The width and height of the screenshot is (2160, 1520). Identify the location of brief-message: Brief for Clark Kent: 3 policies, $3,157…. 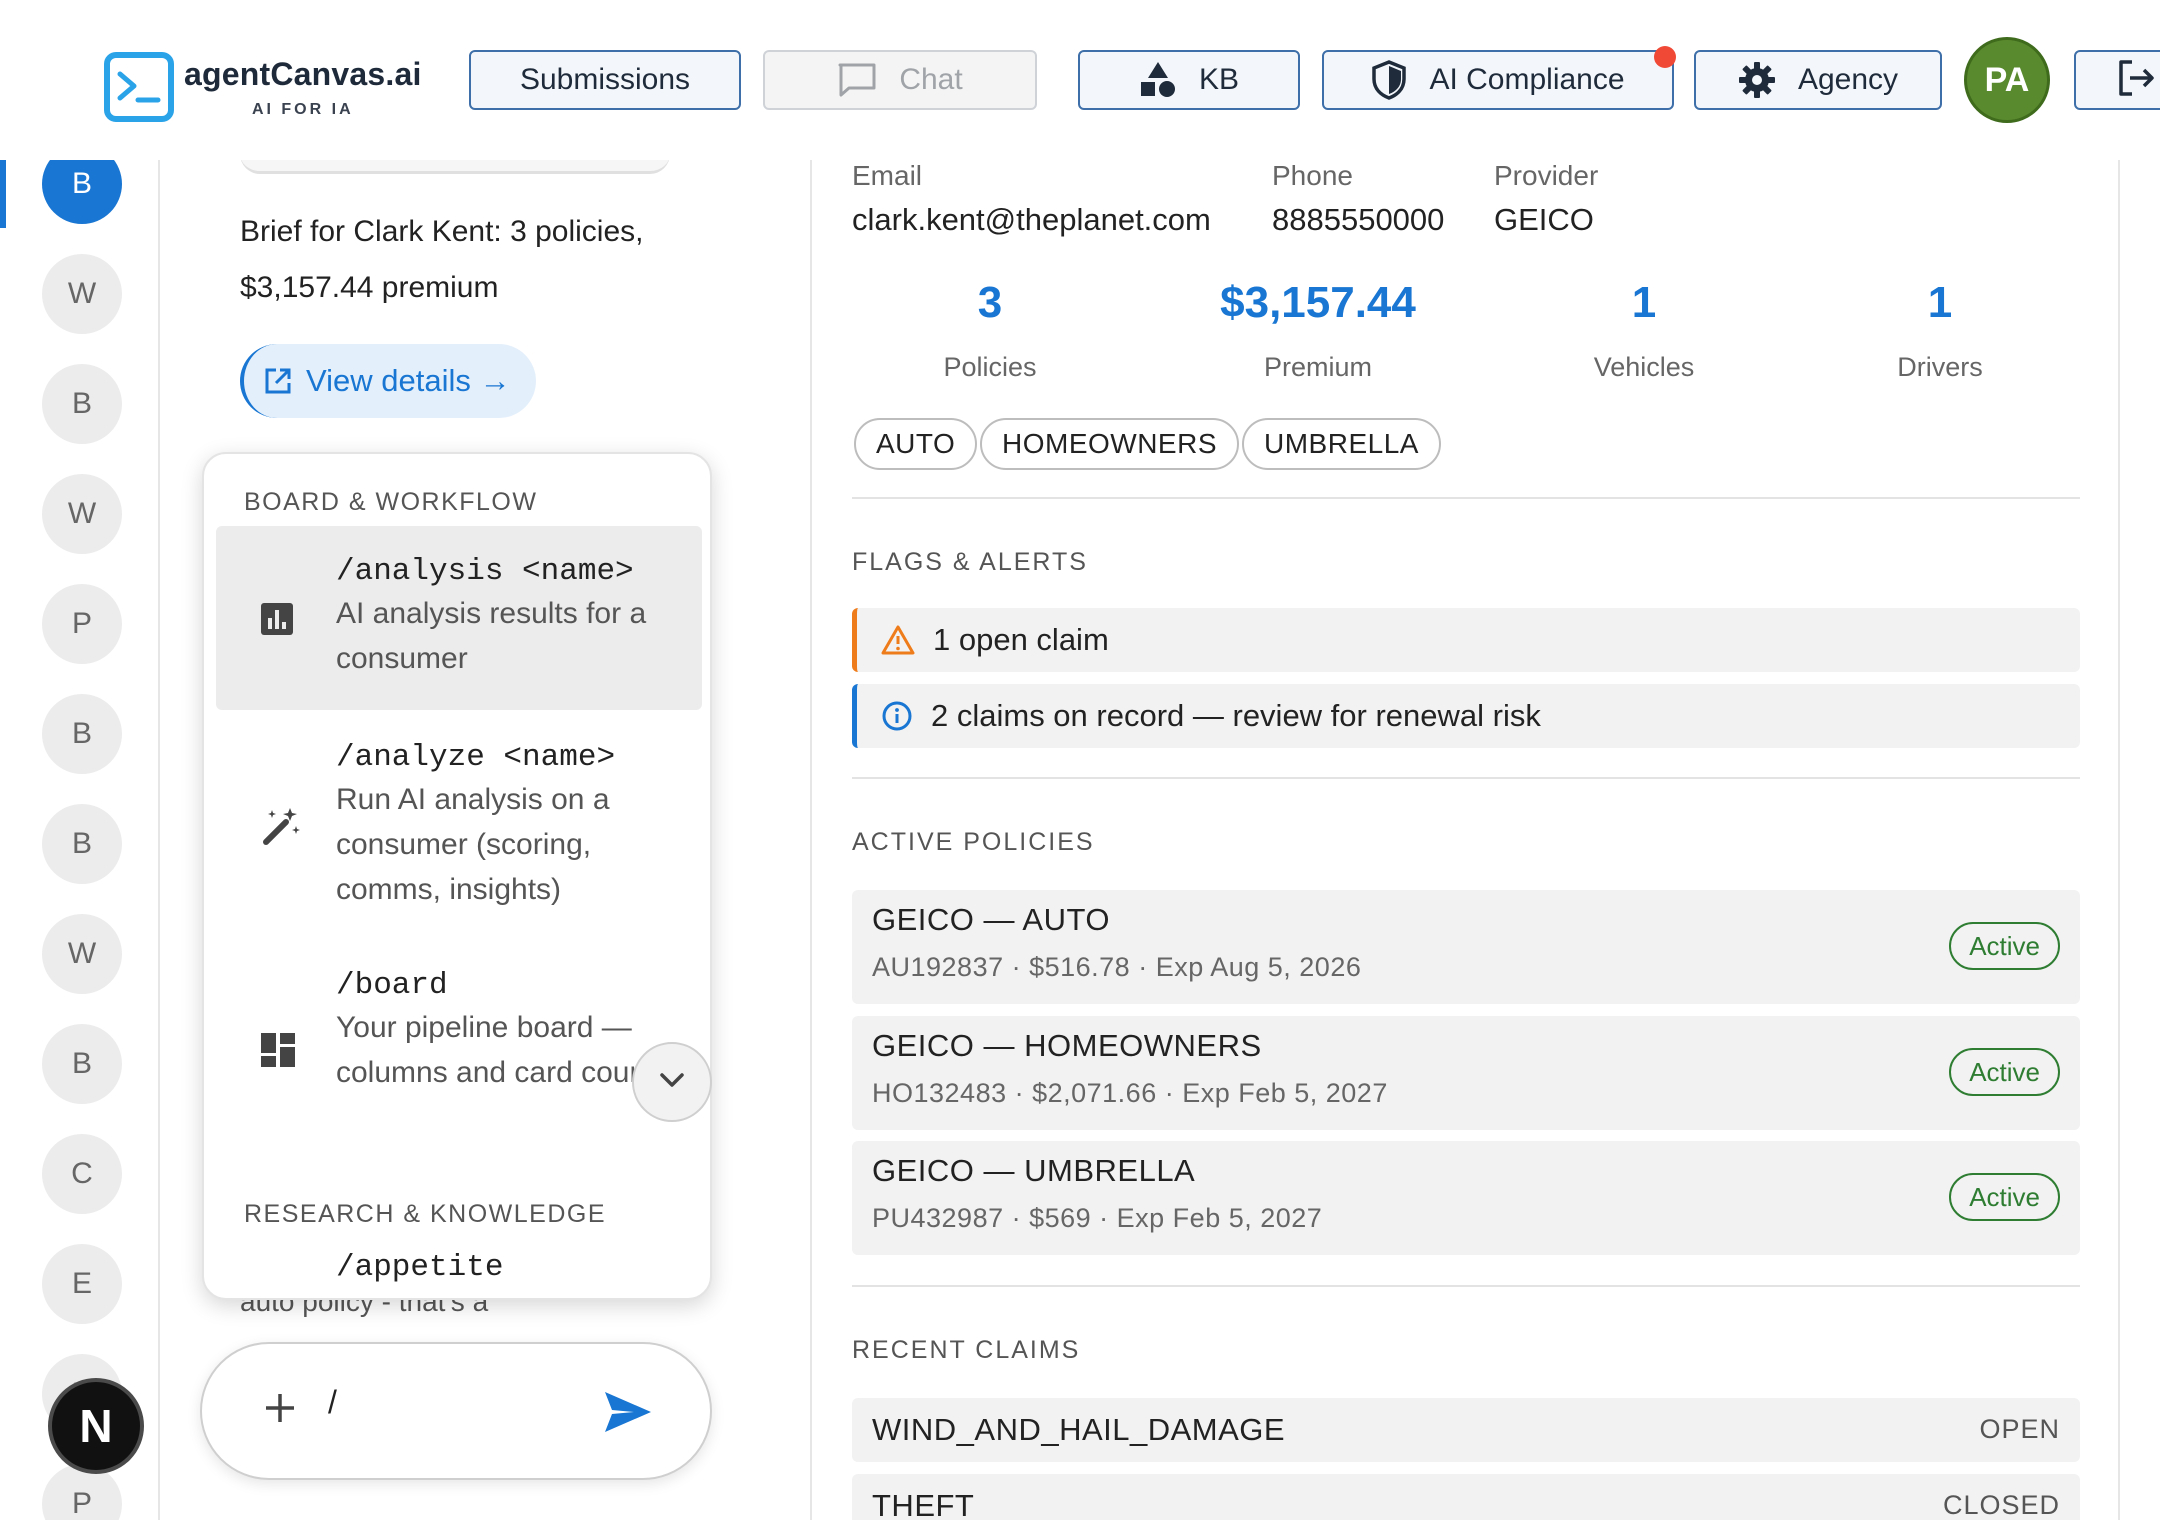
(442, 259).